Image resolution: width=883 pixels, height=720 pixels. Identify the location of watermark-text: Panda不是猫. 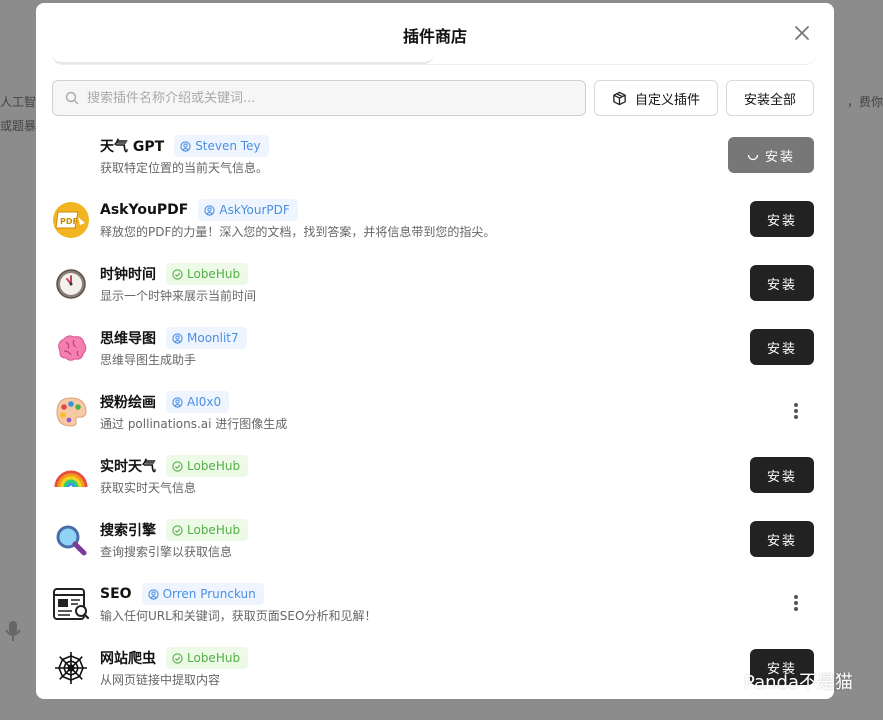
(798, 682).